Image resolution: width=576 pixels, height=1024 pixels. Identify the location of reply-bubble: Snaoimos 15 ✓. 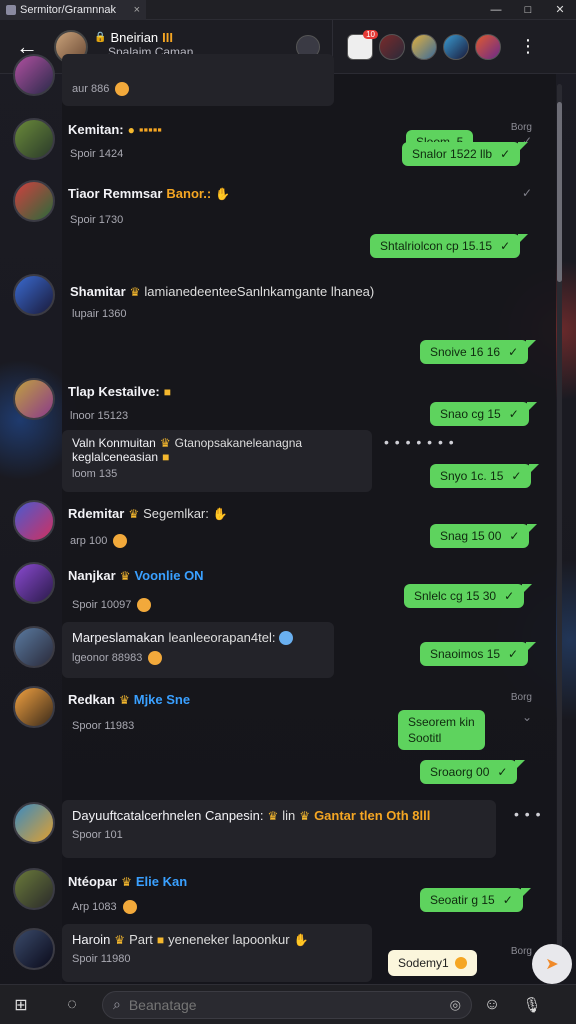
(478, 654).